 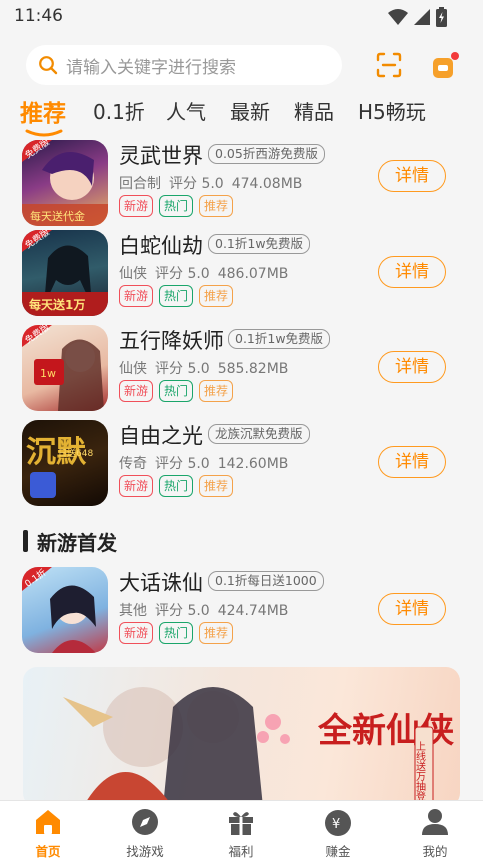 I want to click on game-subtitle-badge: 0.05折西游免费版, so click(x=266, y=154).